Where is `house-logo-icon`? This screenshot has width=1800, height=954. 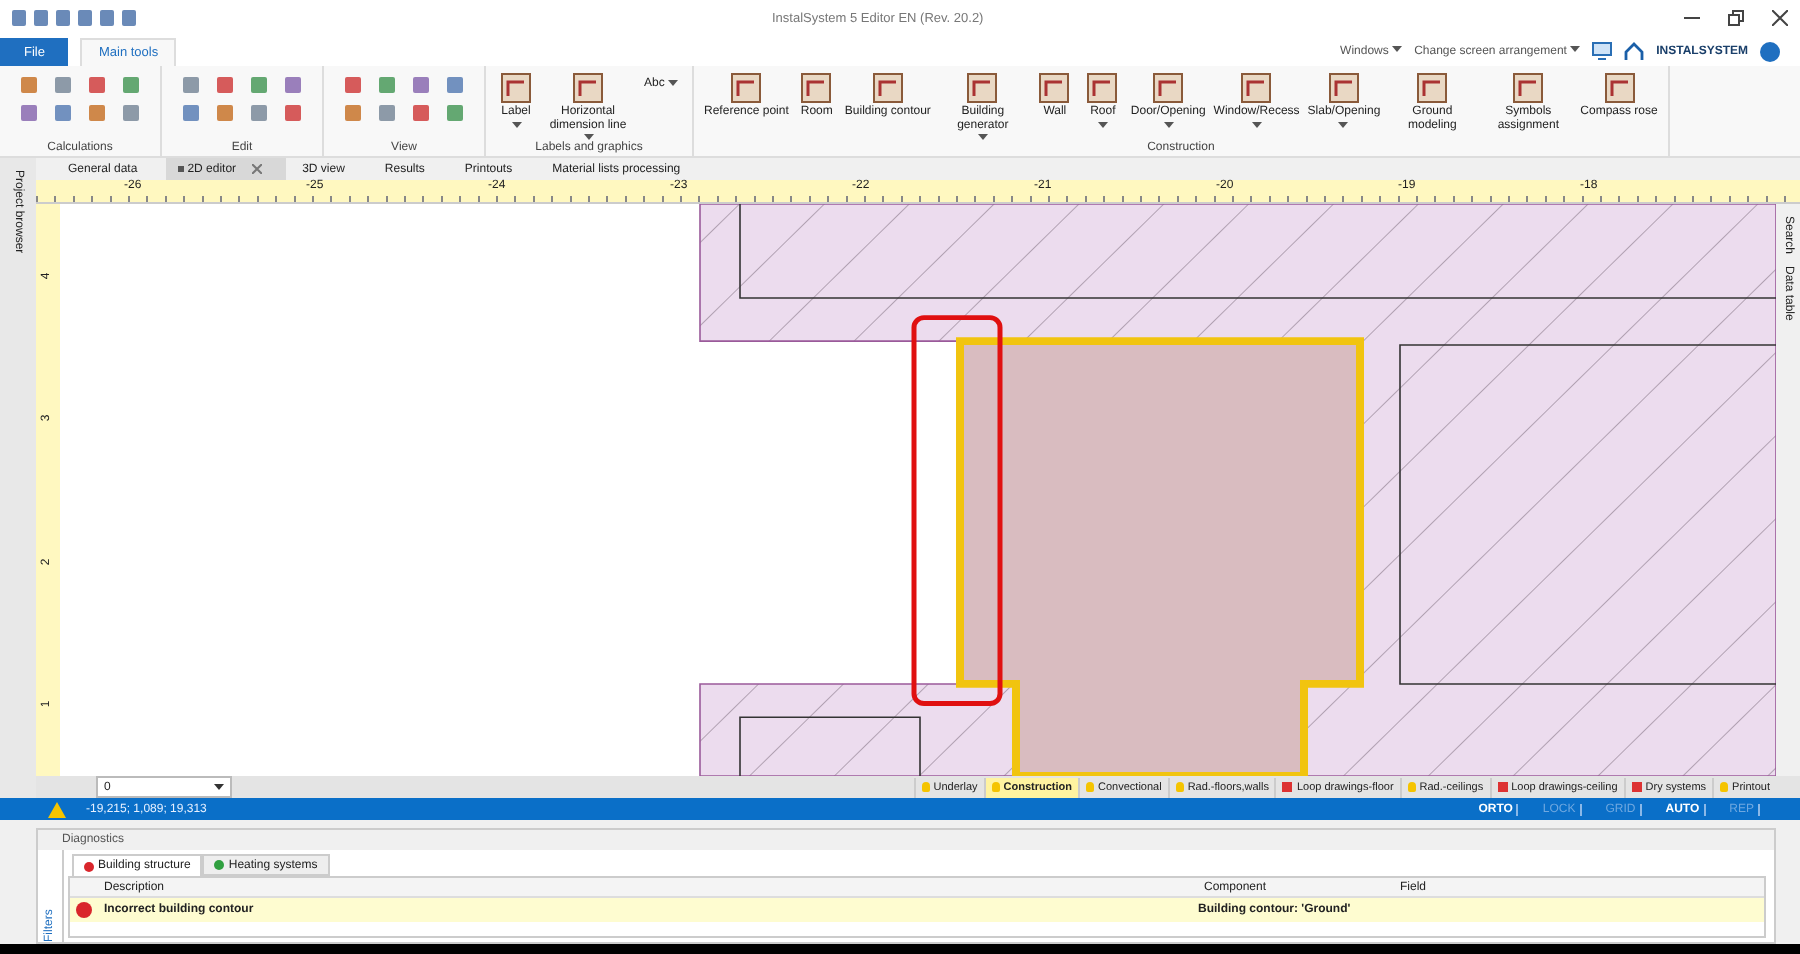 house-logo-icon is located at coordinates (1634, 51).